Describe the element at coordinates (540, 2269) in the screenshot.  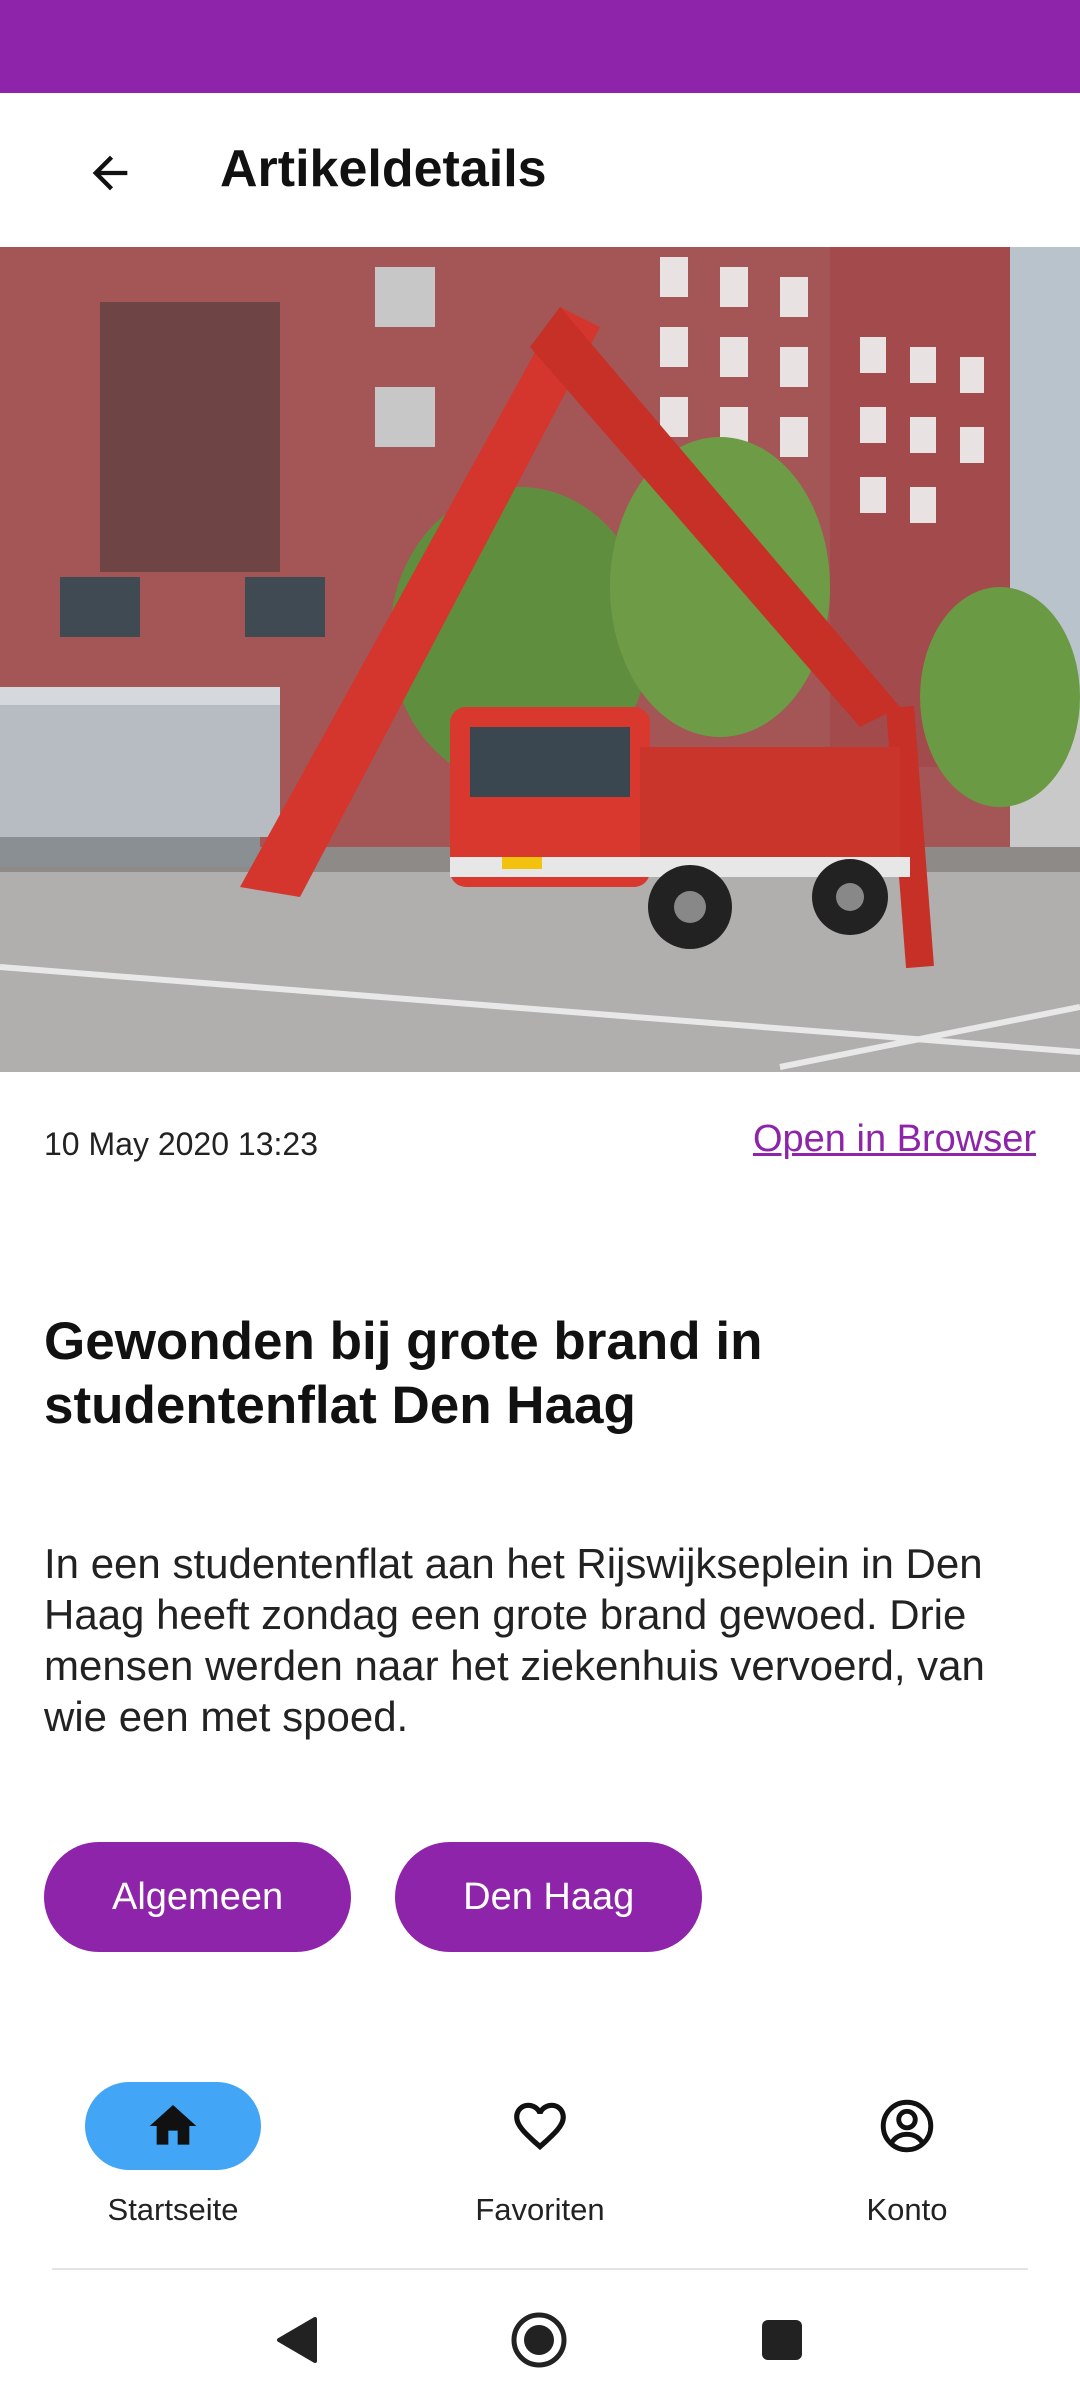
I see `divider` at that location.